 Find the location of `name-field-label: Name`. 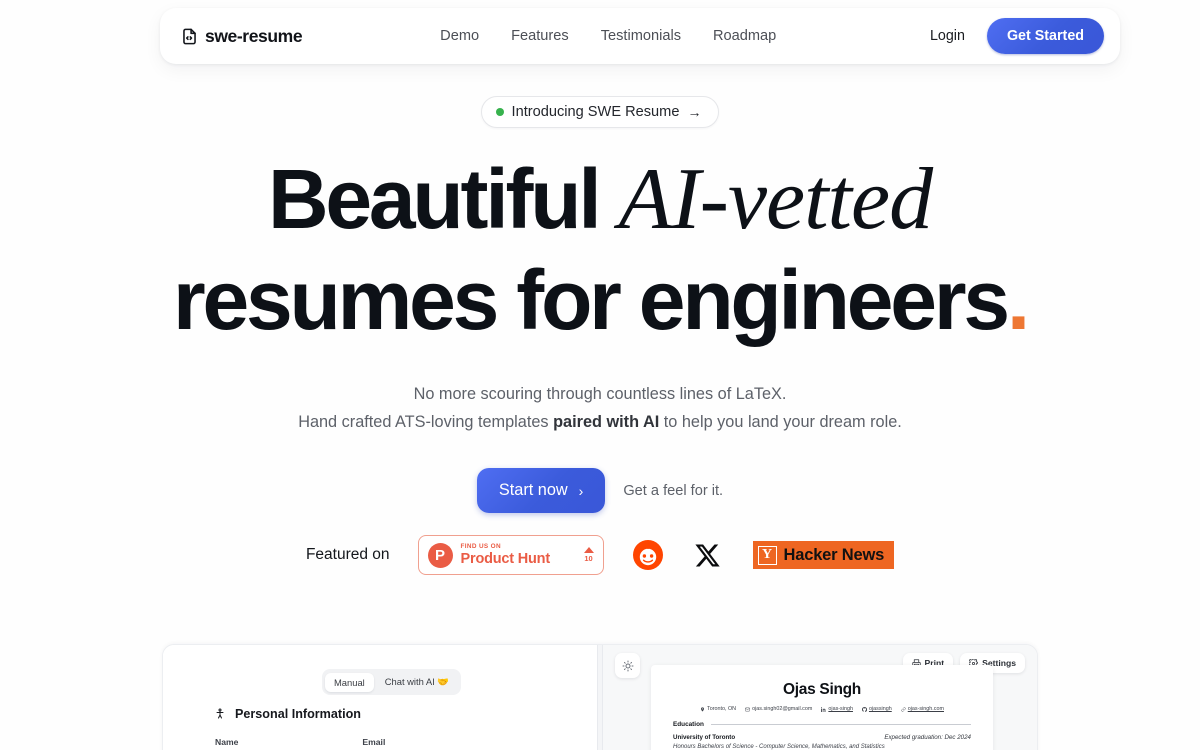

name-field-label: Name is located at coordinates (227, 742).